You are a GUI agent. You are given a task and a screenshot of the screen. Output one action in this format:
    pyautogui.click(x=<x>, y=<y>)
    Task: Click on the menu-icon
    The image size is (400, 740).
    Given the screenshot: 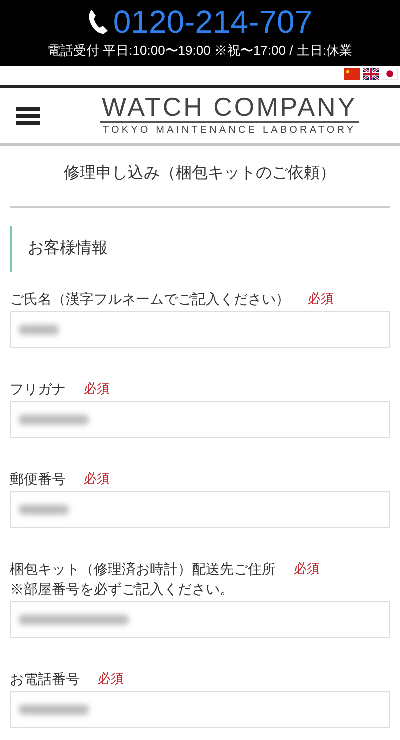 What is the action you would take?
    pyautogui.click(x=28, y=116)
    